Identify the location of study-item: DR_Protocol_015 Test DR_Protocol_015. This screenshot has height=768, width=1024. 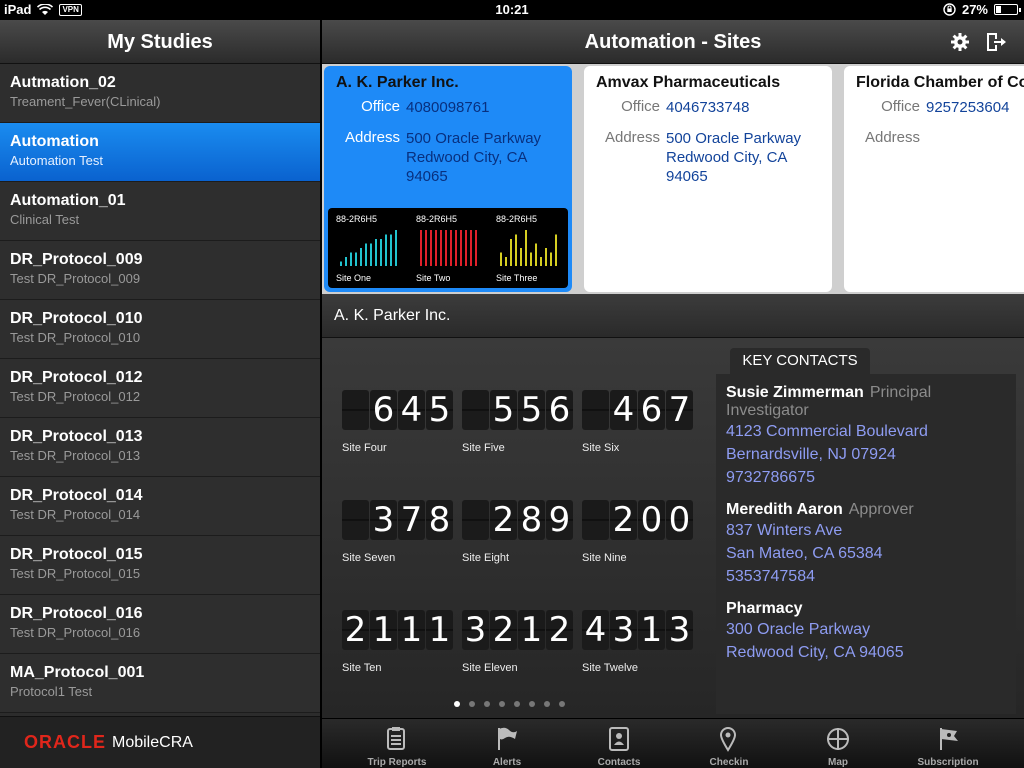
(160, 565).